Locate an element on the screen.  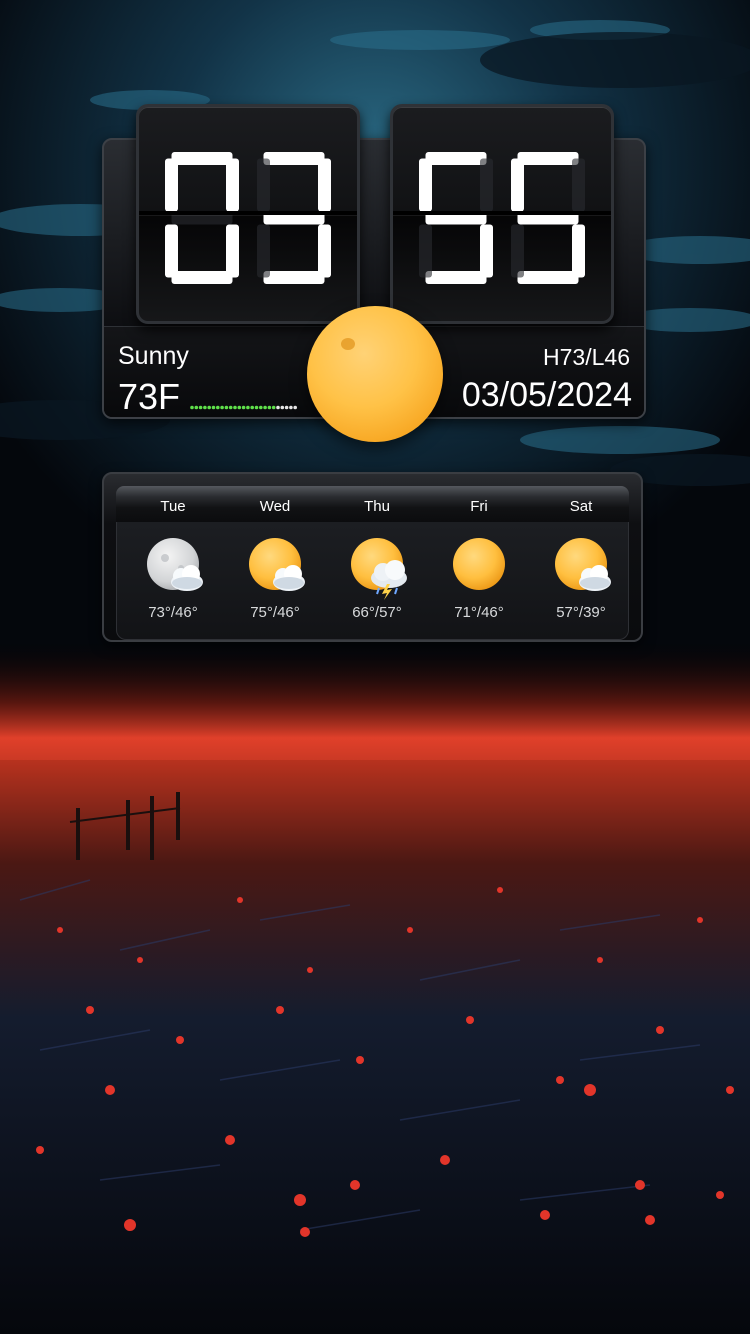
forecast-temperature-range: 66°/57° is located at coordinates (377, 612).